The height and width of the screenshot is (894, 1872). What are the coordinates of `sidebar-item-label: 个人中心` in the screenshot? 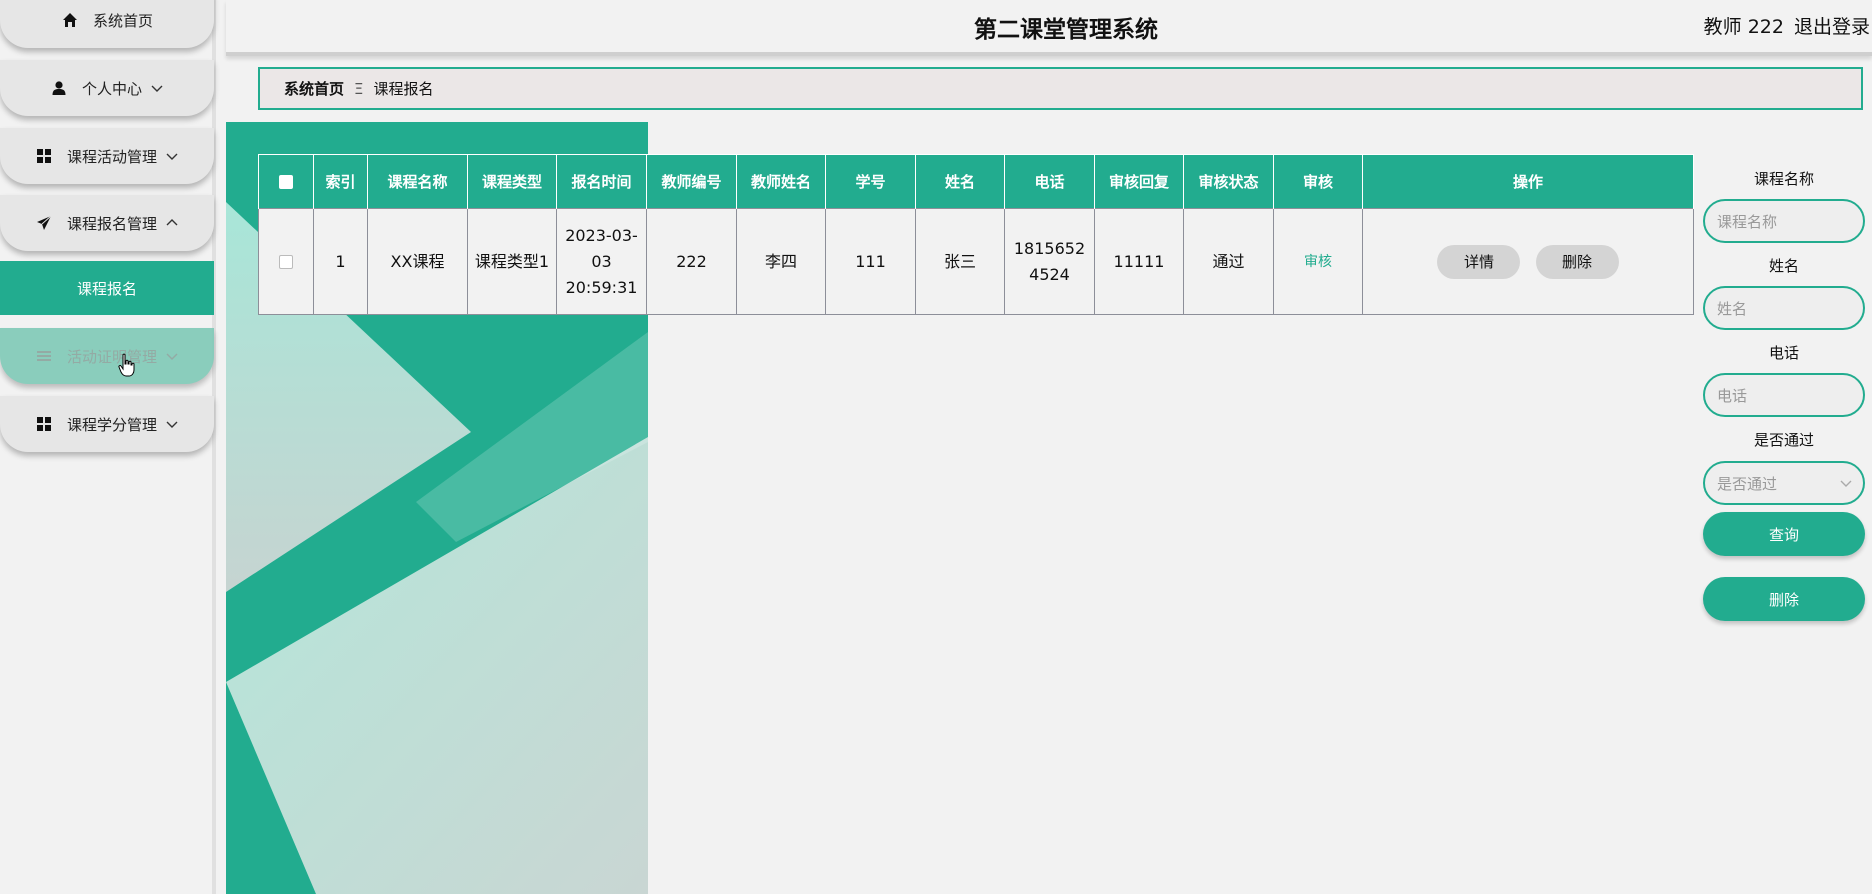 It's located at (111, 88).